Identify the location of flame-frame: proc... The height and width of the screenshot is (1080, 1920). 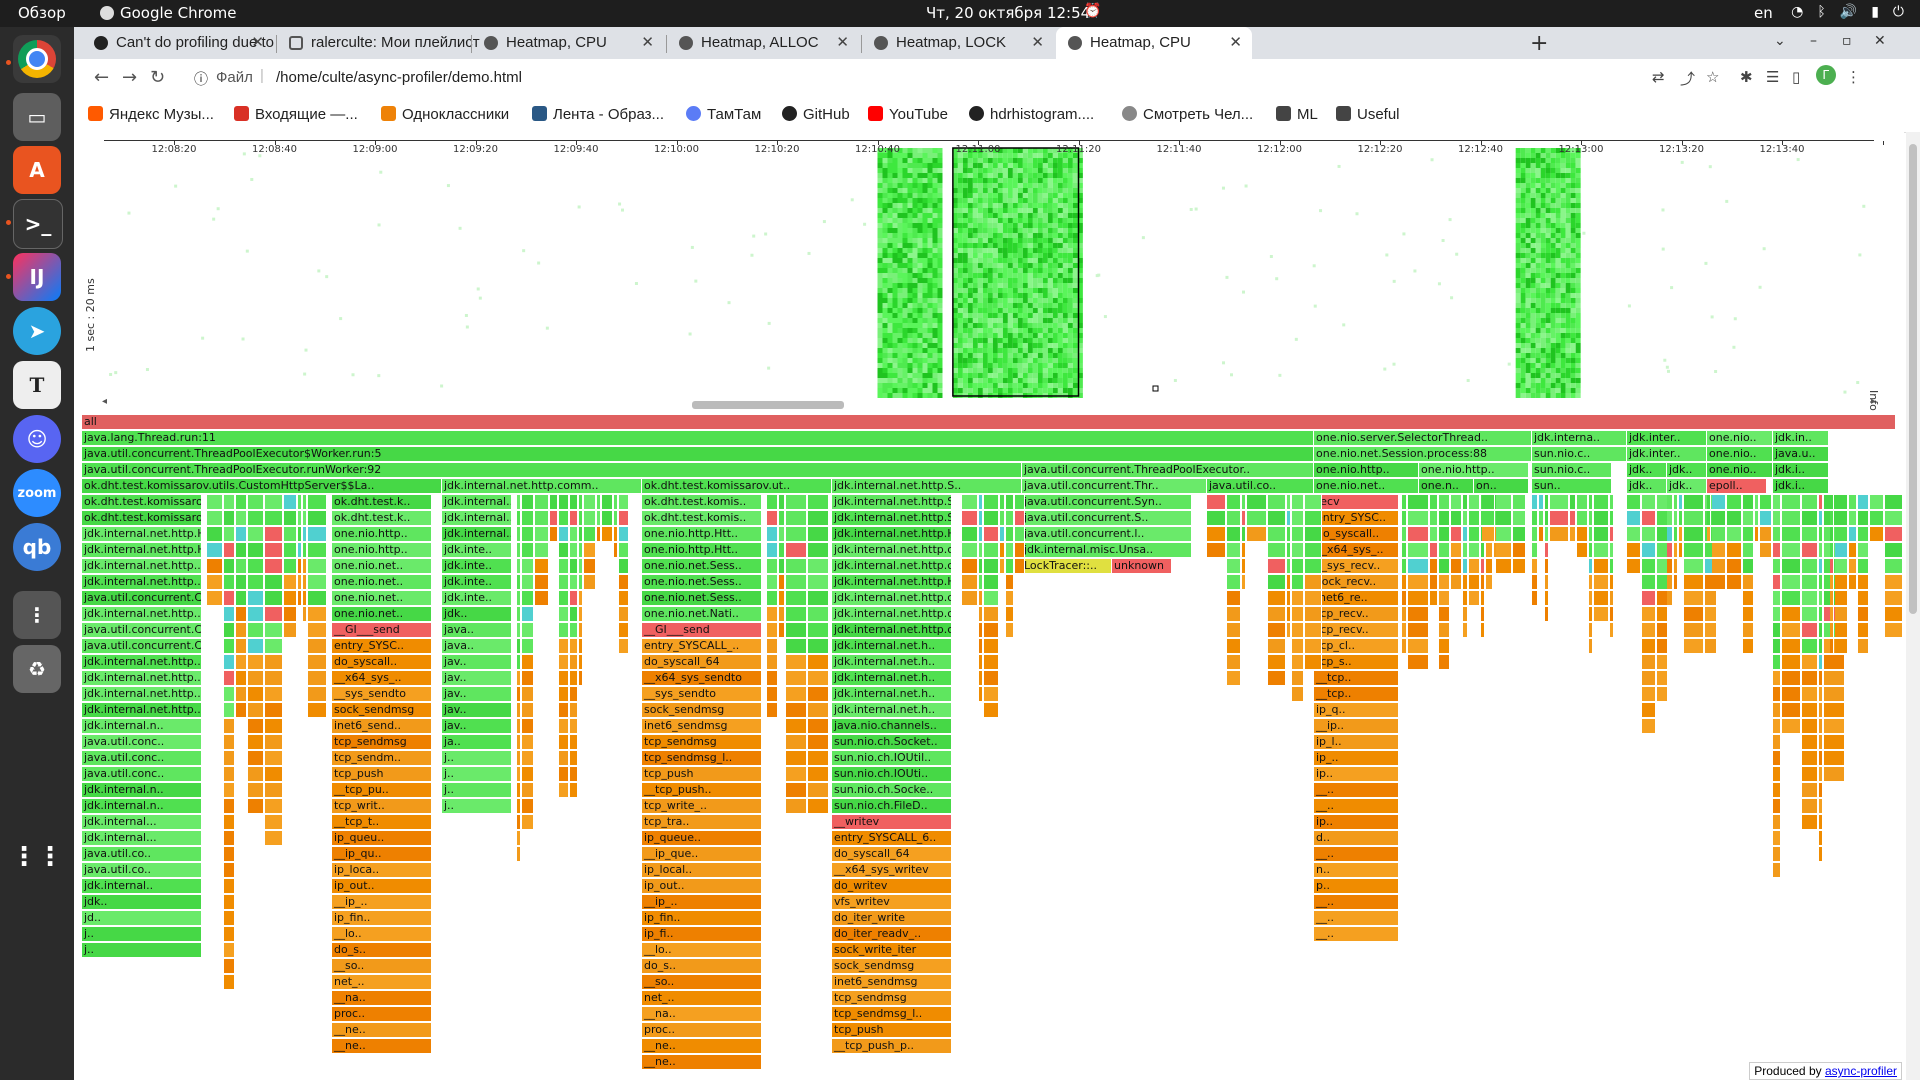
(382, 1014).